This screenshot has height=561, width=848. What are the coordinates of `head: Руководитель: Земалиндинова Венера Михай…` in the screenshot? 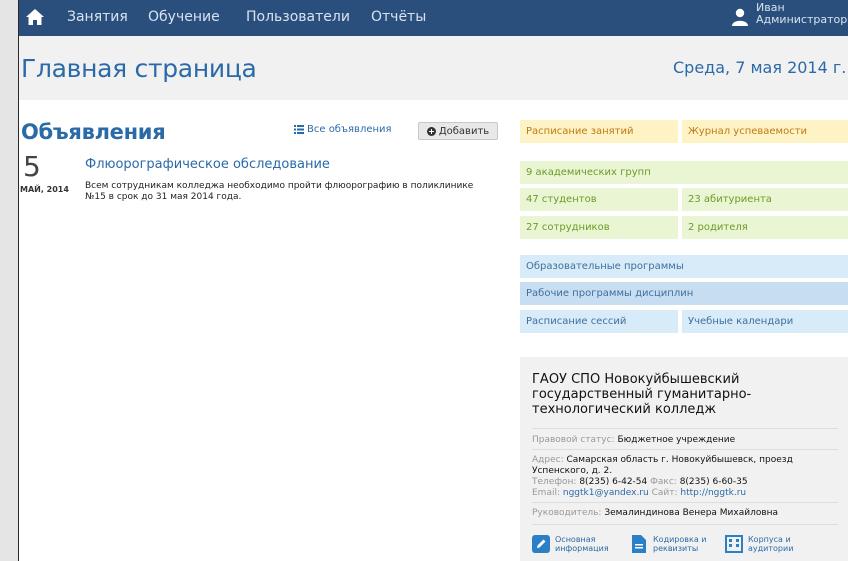 It's located at (687, 513).